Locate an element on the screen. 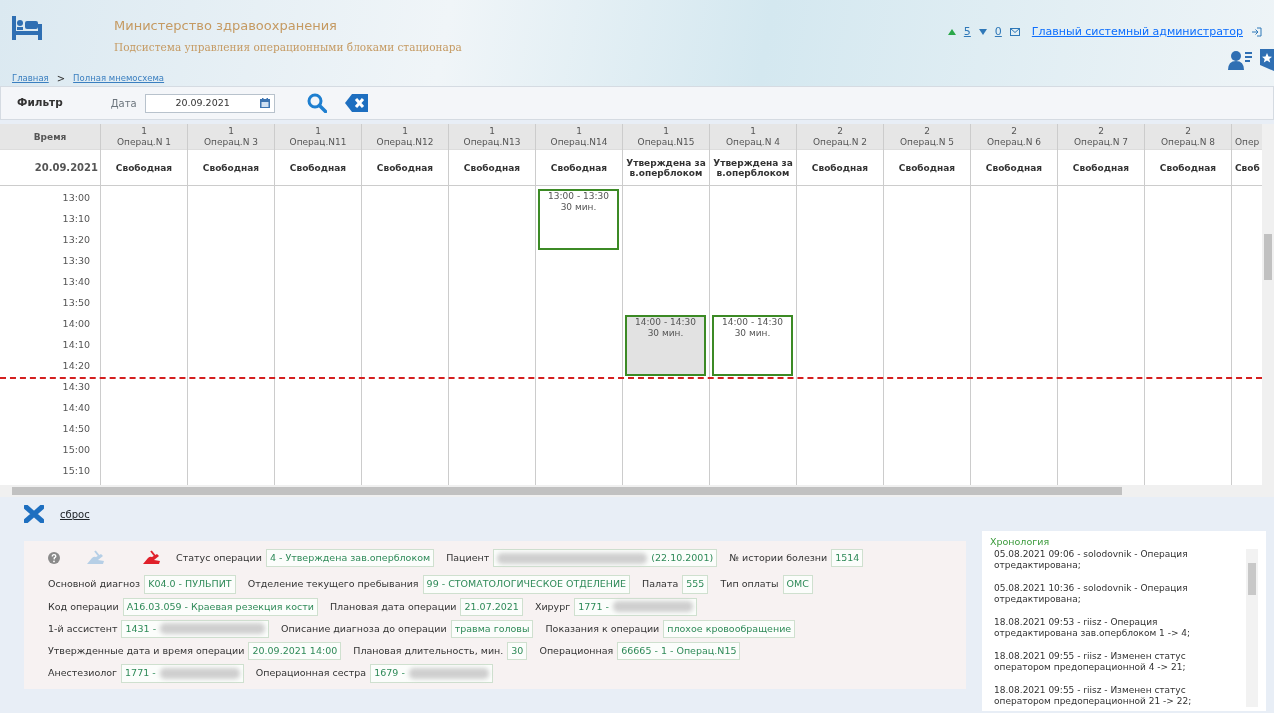 This screenshot has width=1274, height=713. time-label: 14:40 is located at coordinates (76, 408).